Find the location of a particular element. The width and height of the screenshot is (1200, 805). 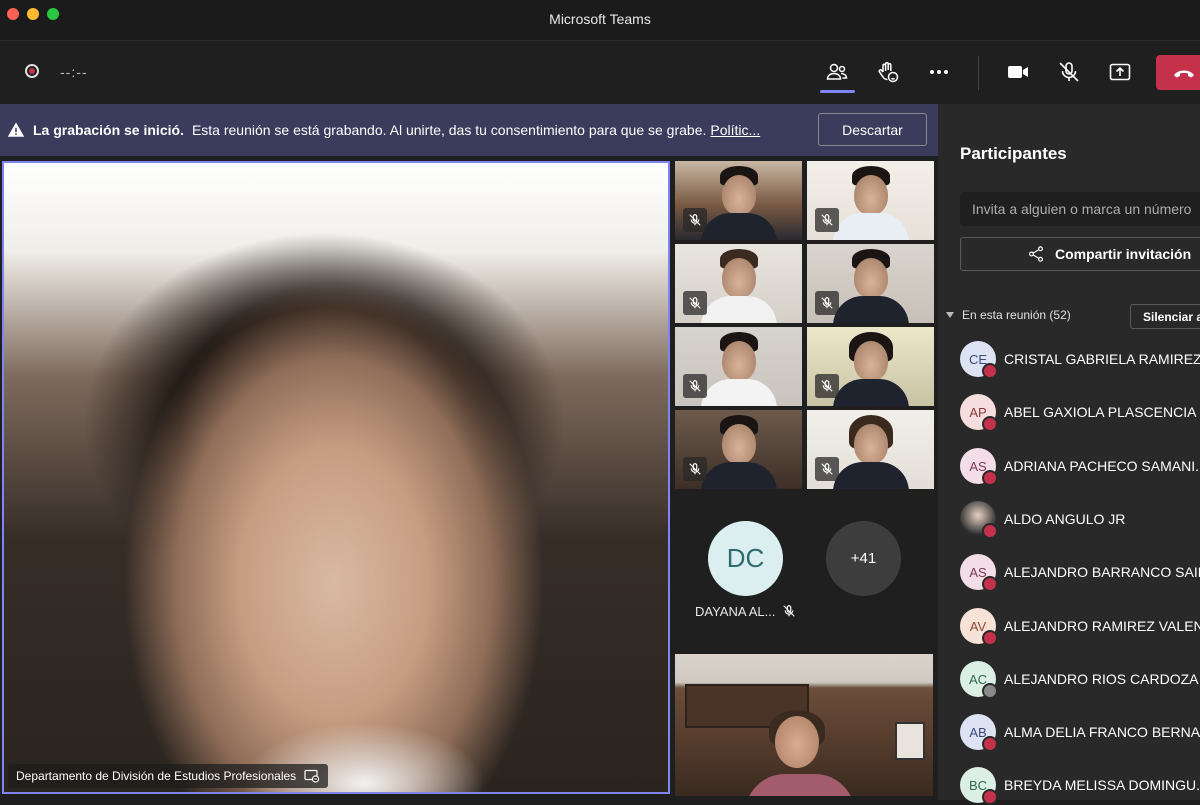

panel-title: Participantes is located at coordinates (1013, 153).